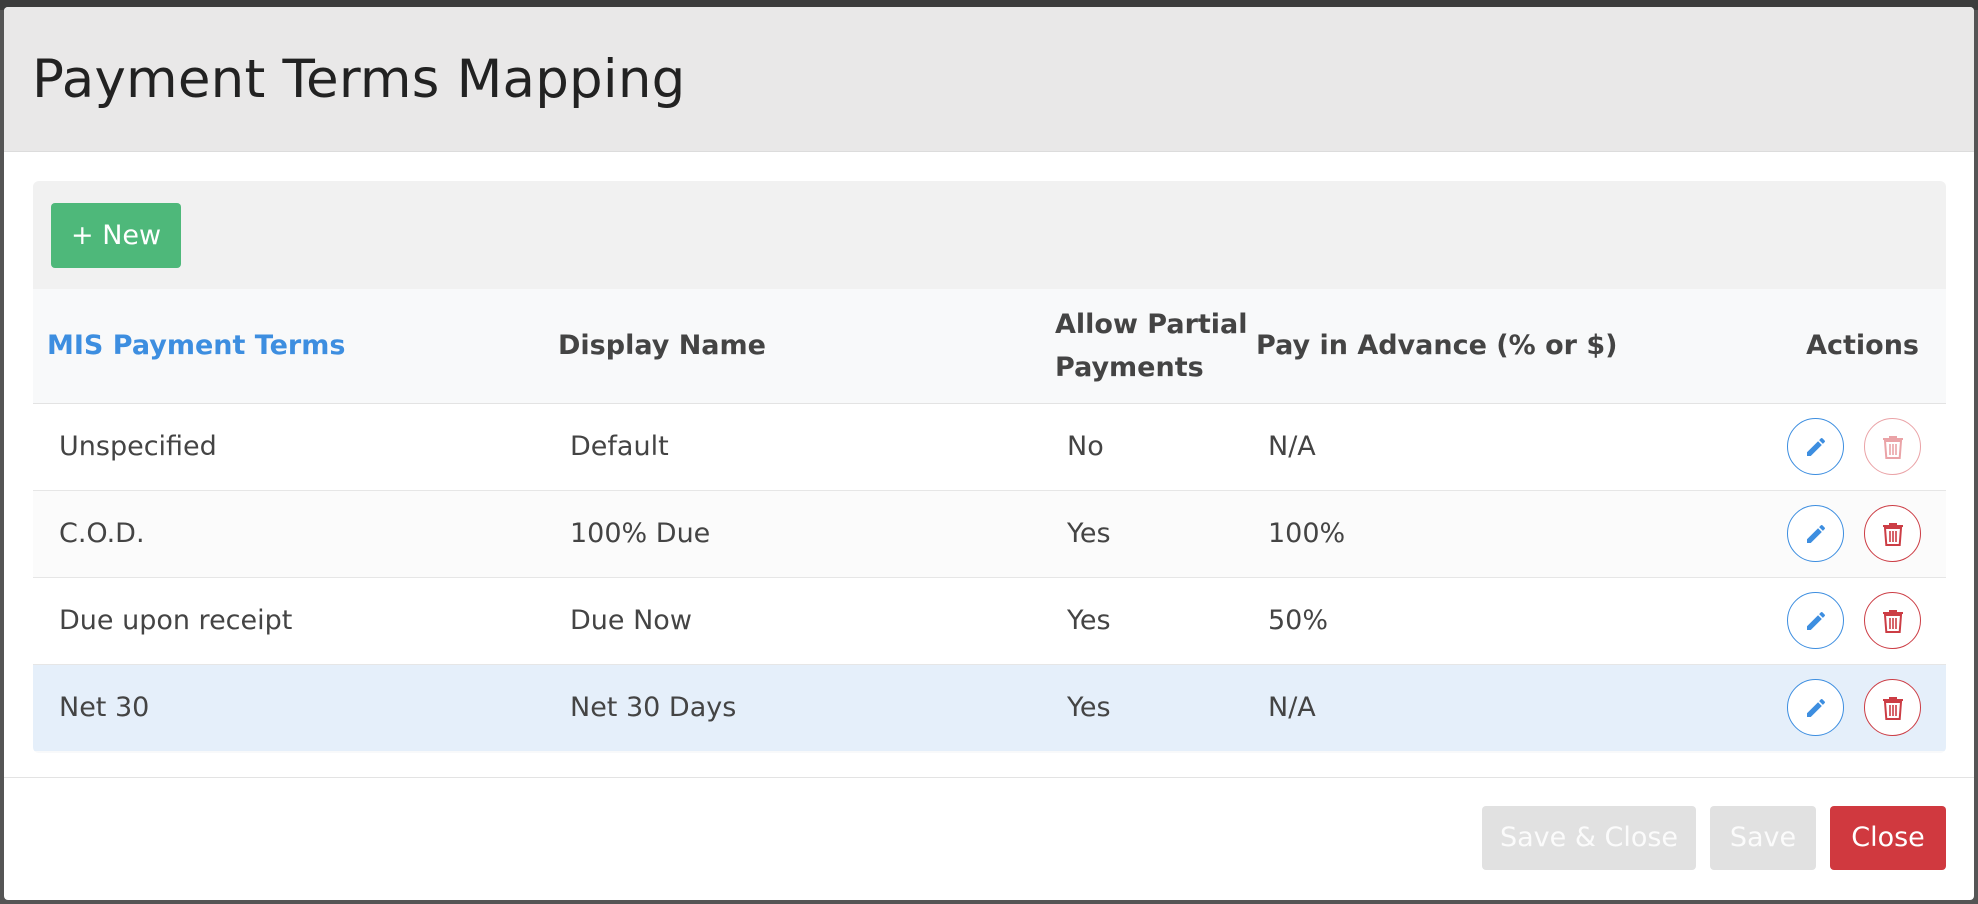 Image resolution: width=1978 pixels, height=904 pixels. I want to click on column-header-mis-payment-terms: MIS Payment Terms, so click(288, 346).